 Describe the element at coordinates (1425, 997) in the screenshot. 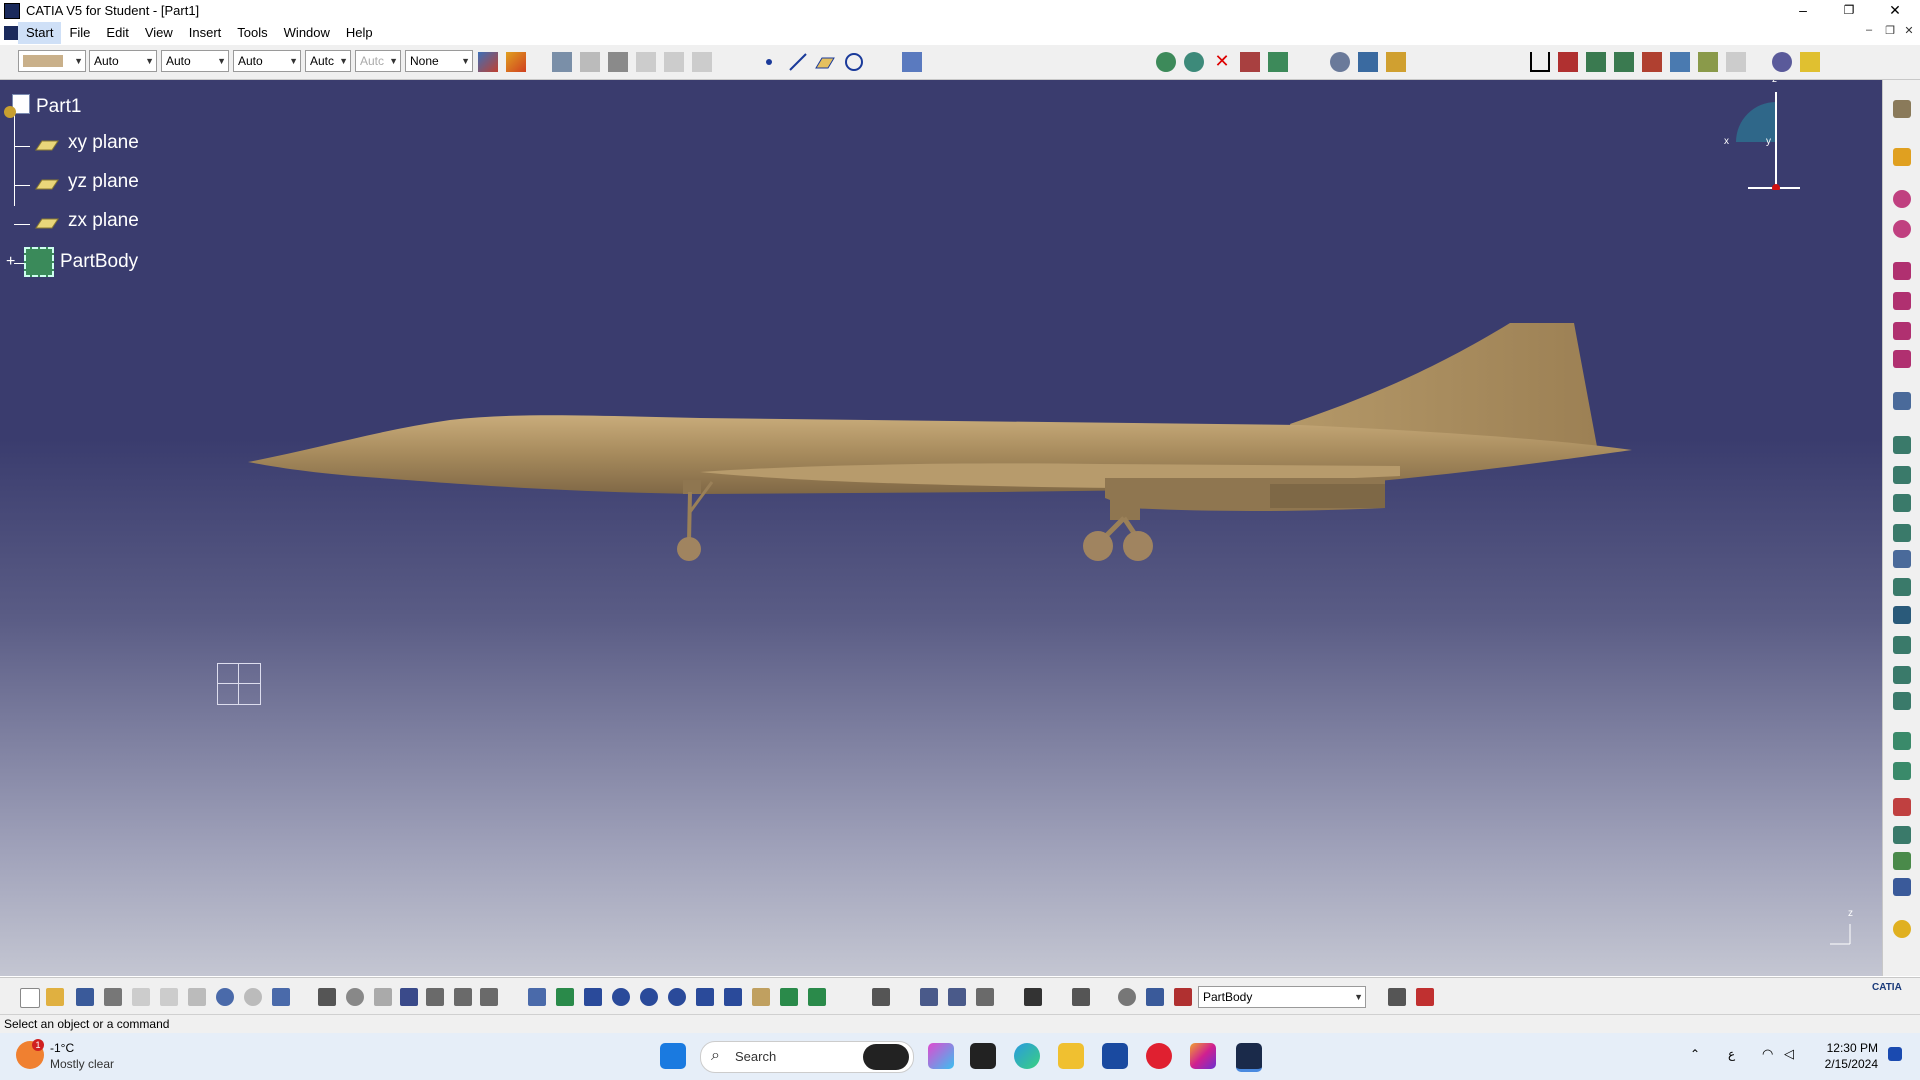

I see `define-work-object-icon` at that location.